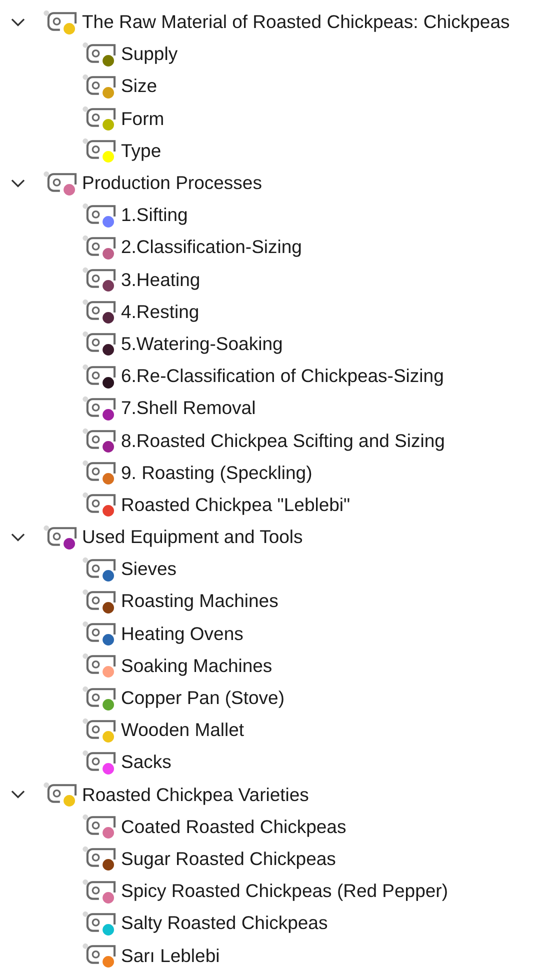  What do you see at coordinates (154, 215) in the screenshot?
I see `tree-item: 1.Sifting` at bounding box center [154, 215].